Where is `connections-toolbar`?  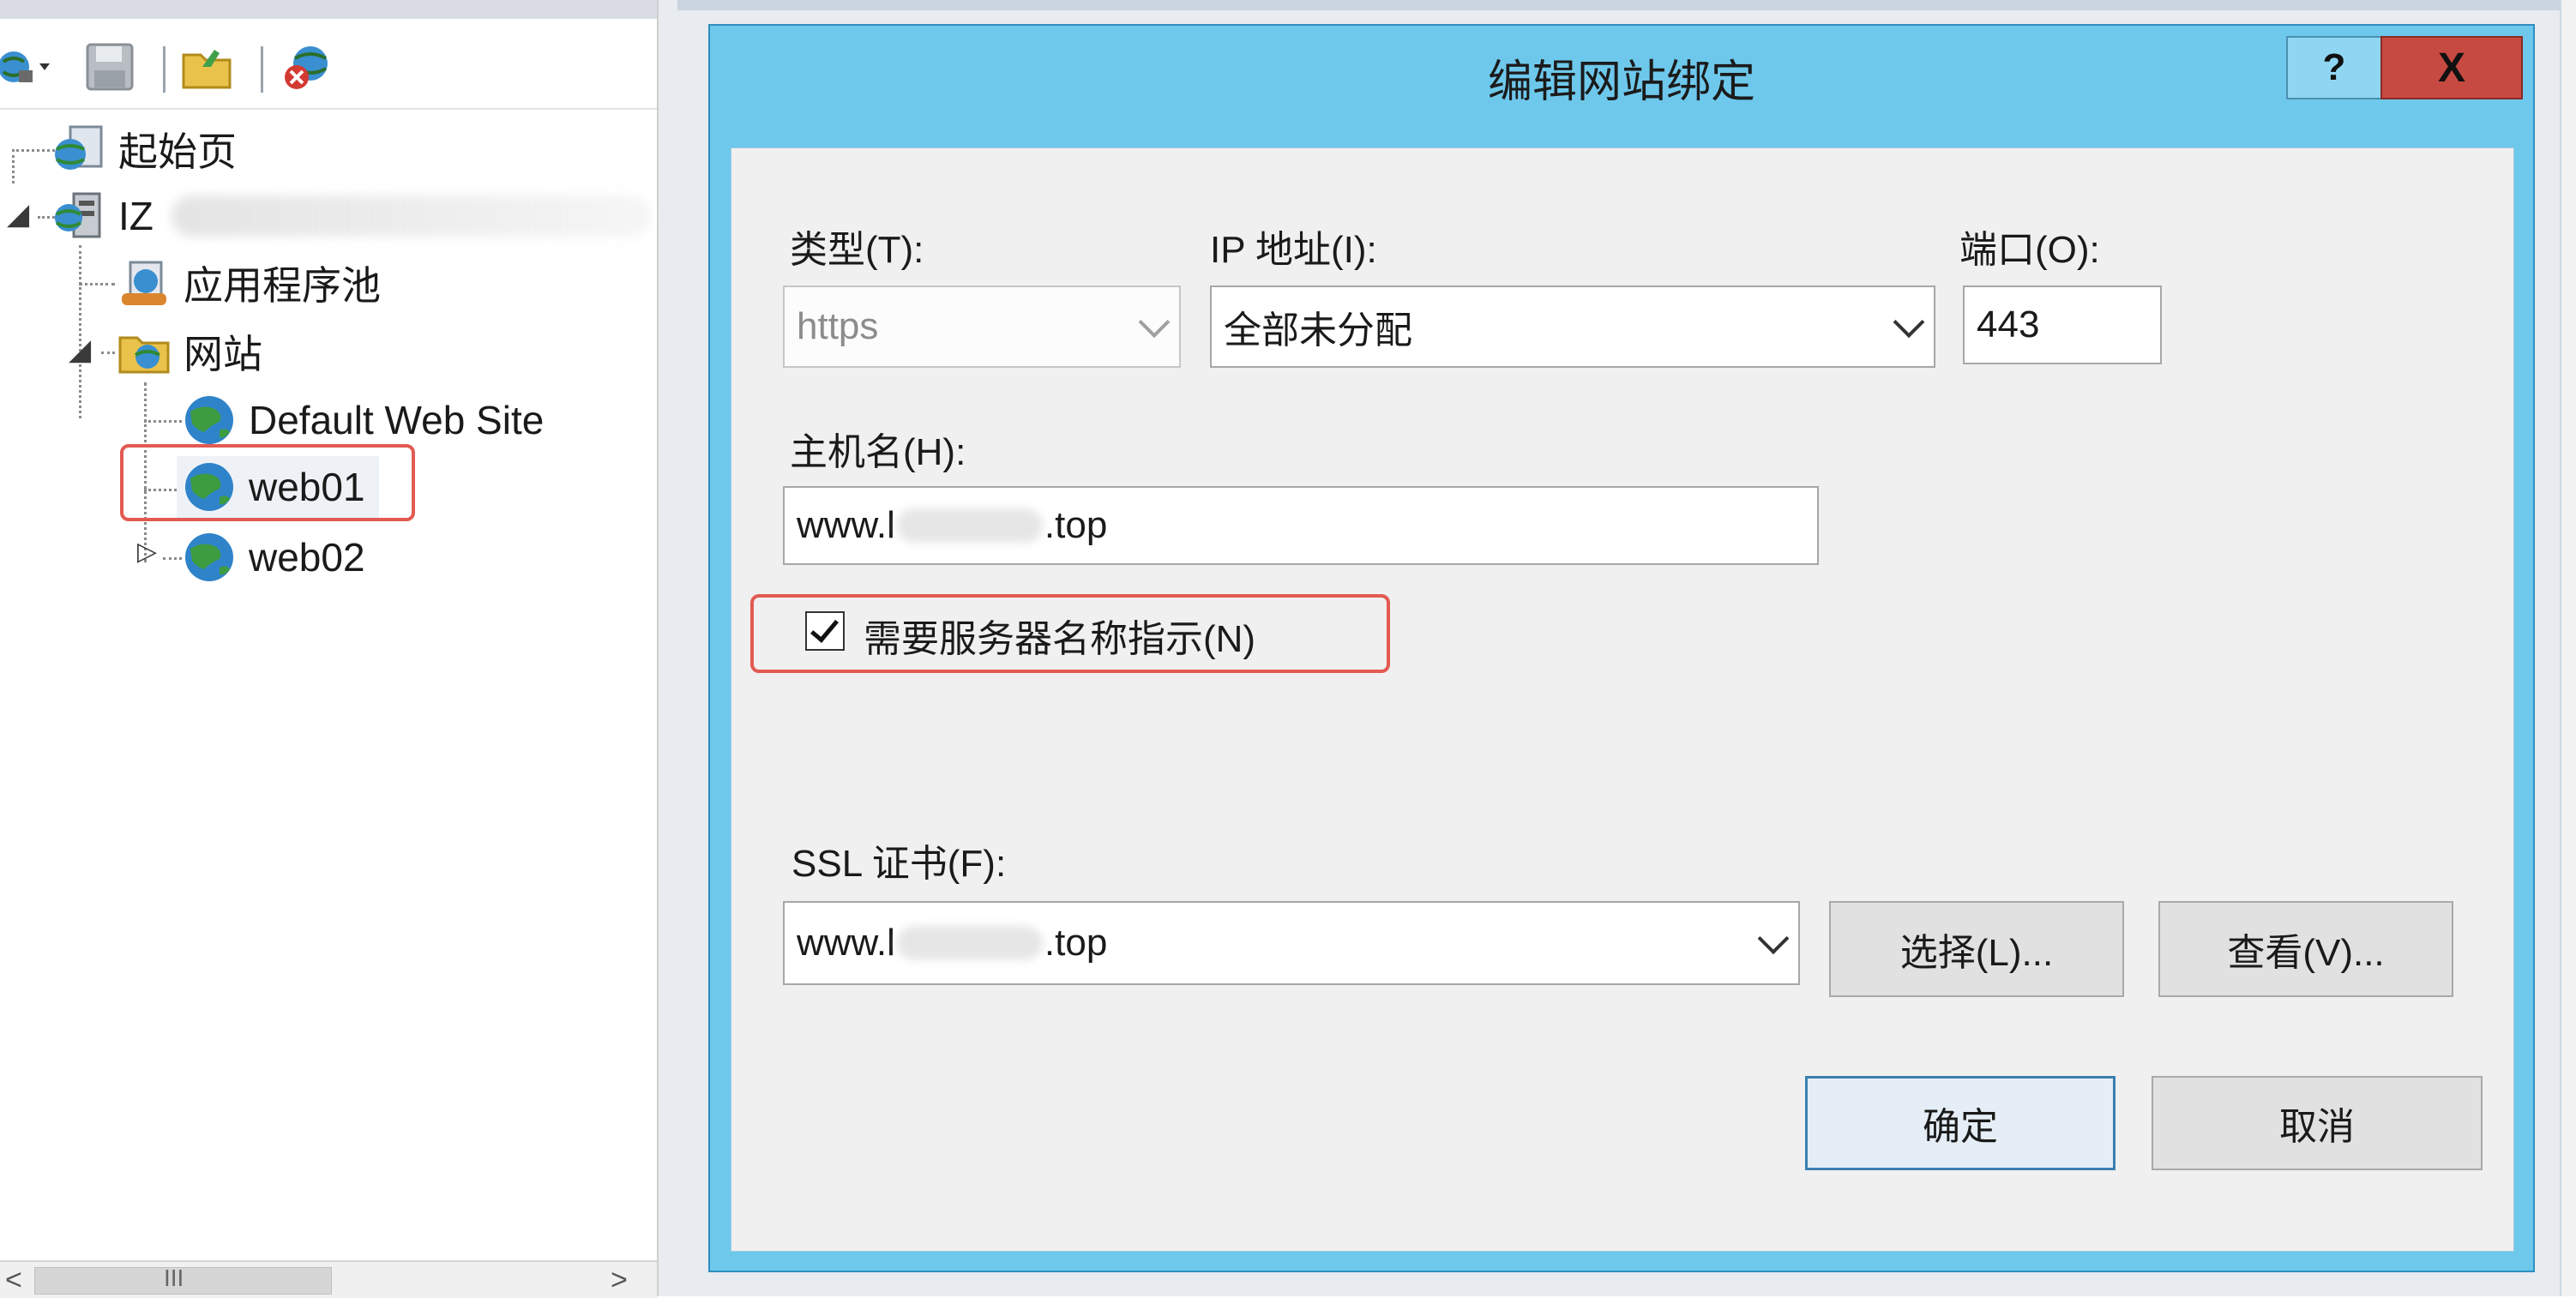 connections-toolbar is located at coordinates (328, 68).